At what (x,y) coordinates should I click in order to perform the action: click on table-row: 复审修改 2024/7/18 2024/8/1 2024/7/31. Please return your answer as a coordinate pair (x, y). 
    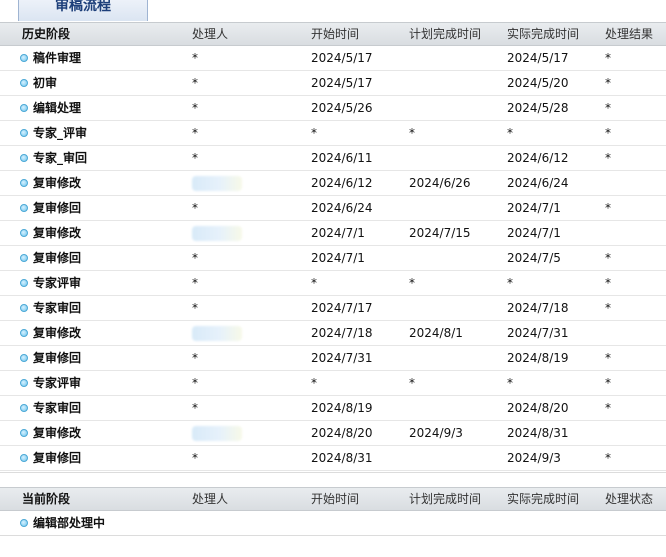
    Looking at the image, I should click on (333, 333).